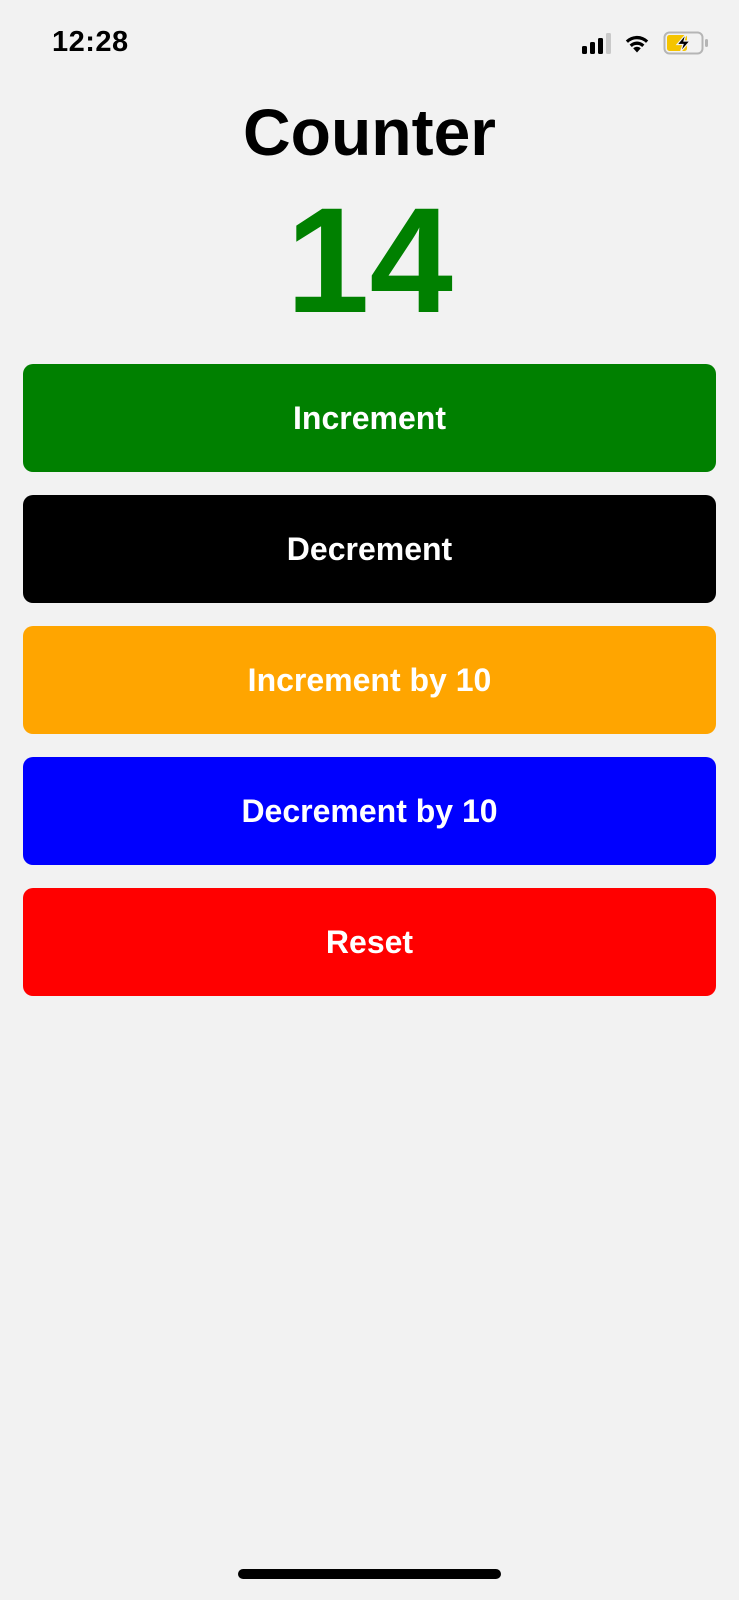 Image resolution: width=739 pixels, height=1600 pixels. Describe the element at coordinates (686, 43) in the screenshot. I see `battery-charging-icon` at that location.